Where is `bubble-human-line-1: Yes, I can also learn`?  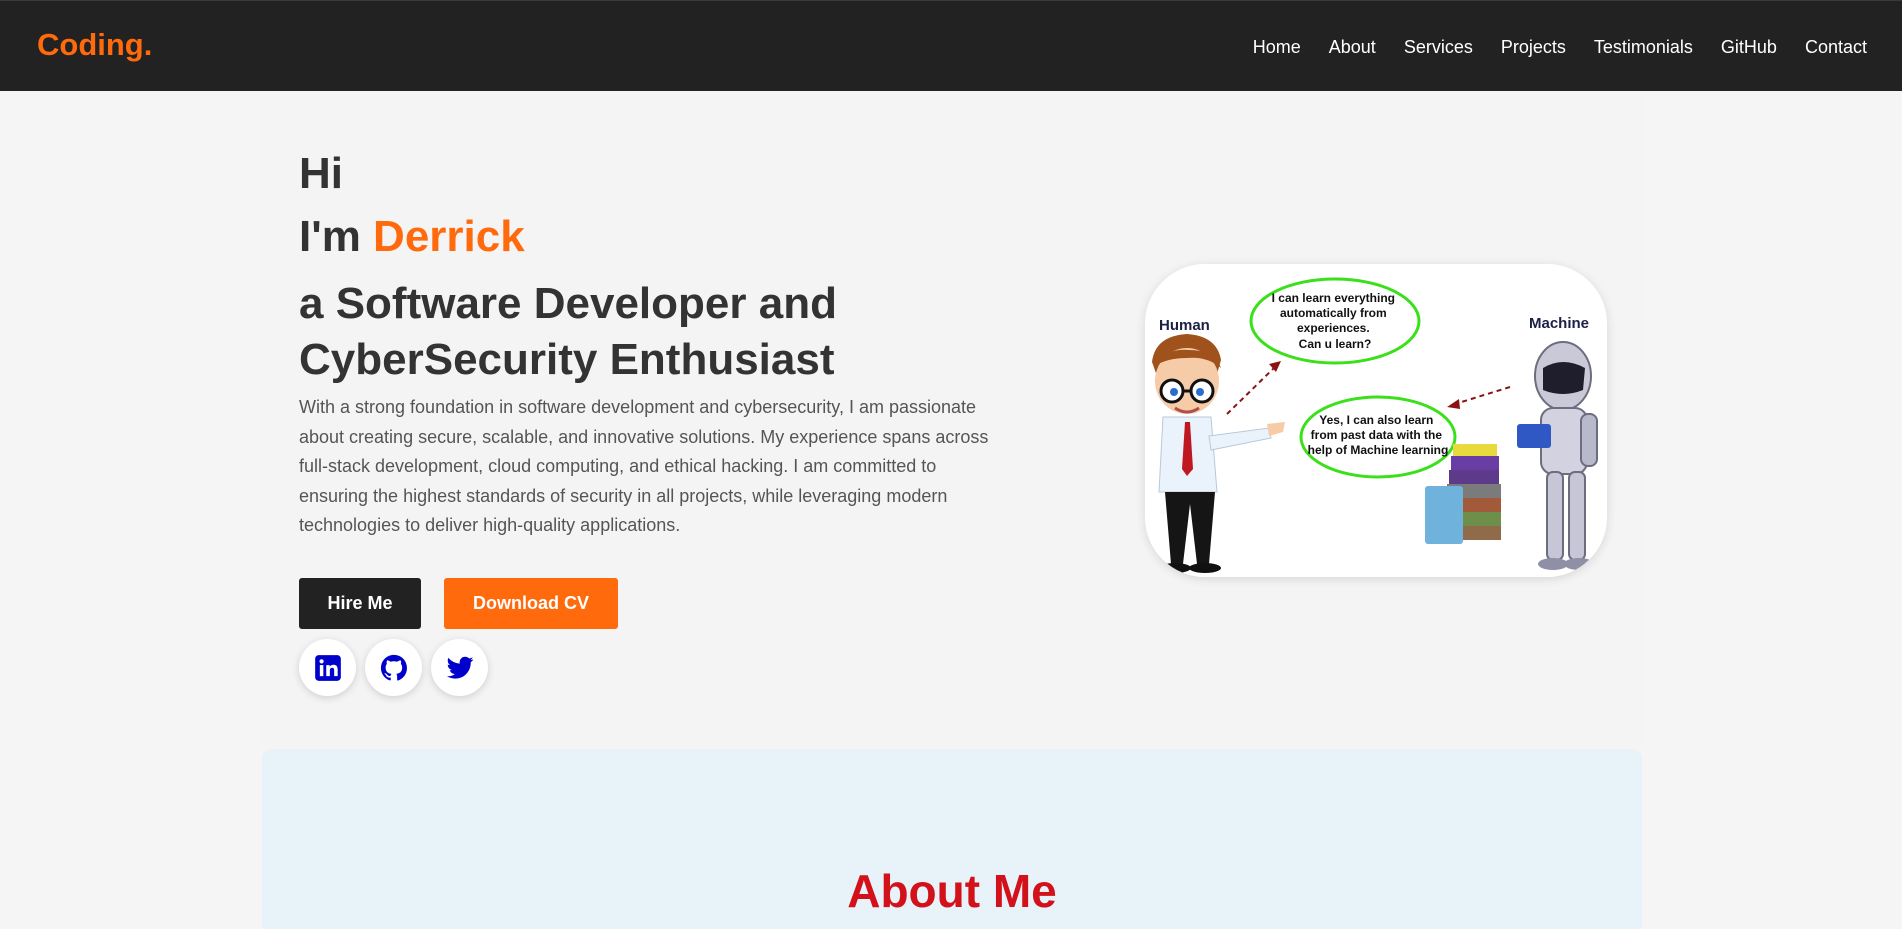
bubble-human-line-1: Yes, I can also learn is located at coordinates (1376, 420).